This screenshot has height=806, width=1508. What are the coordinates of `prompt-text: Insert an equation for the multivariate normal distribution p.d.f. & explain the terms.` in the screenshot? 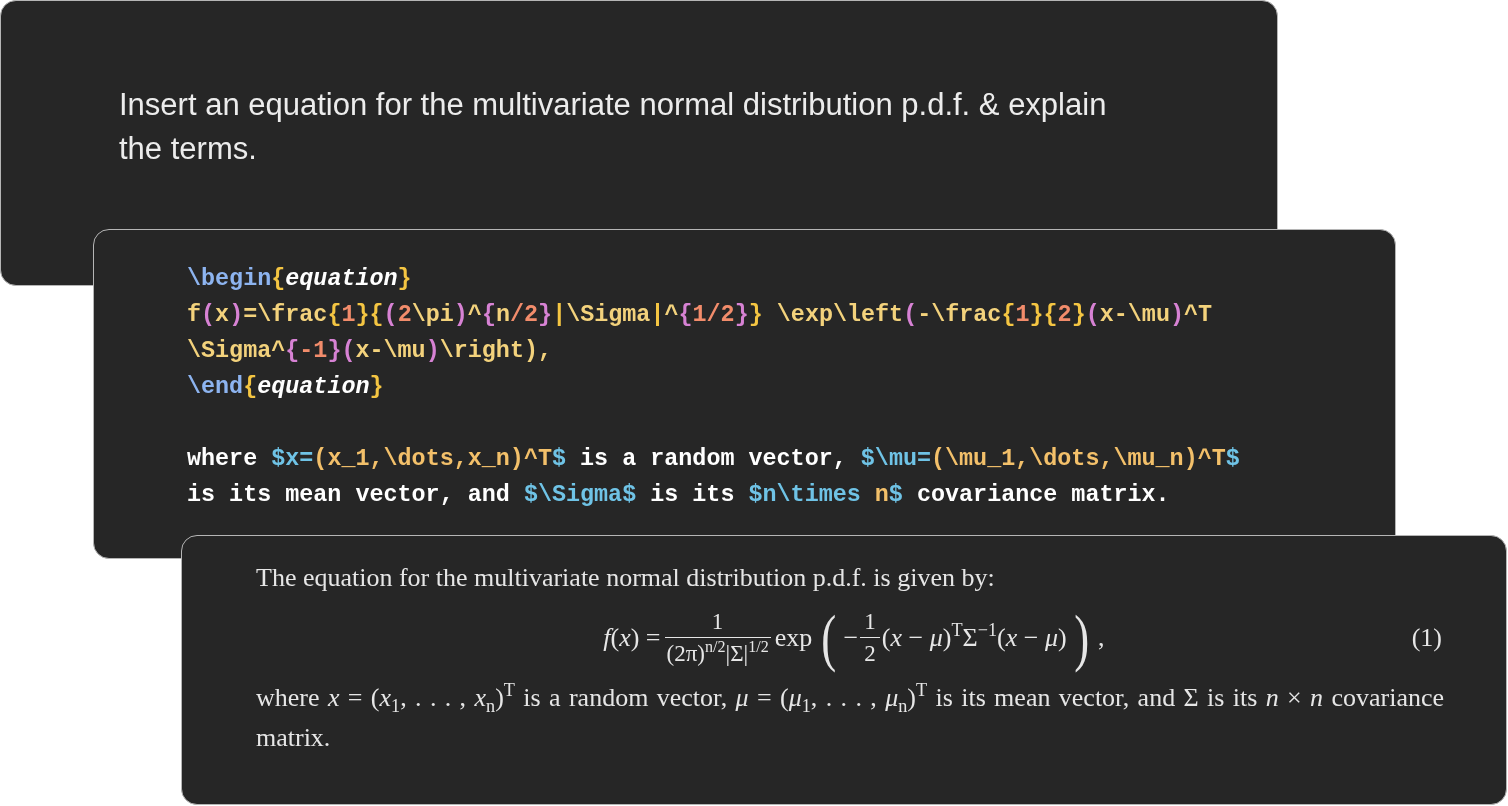 It's located at (613, 127).